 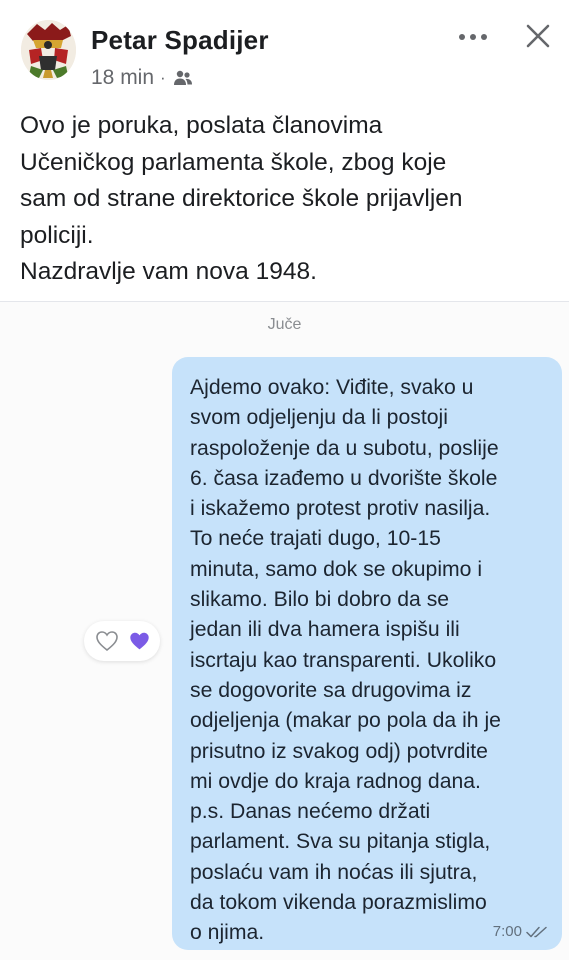 I want to click on post-text-line: policiji., so click(x=57, y=235).